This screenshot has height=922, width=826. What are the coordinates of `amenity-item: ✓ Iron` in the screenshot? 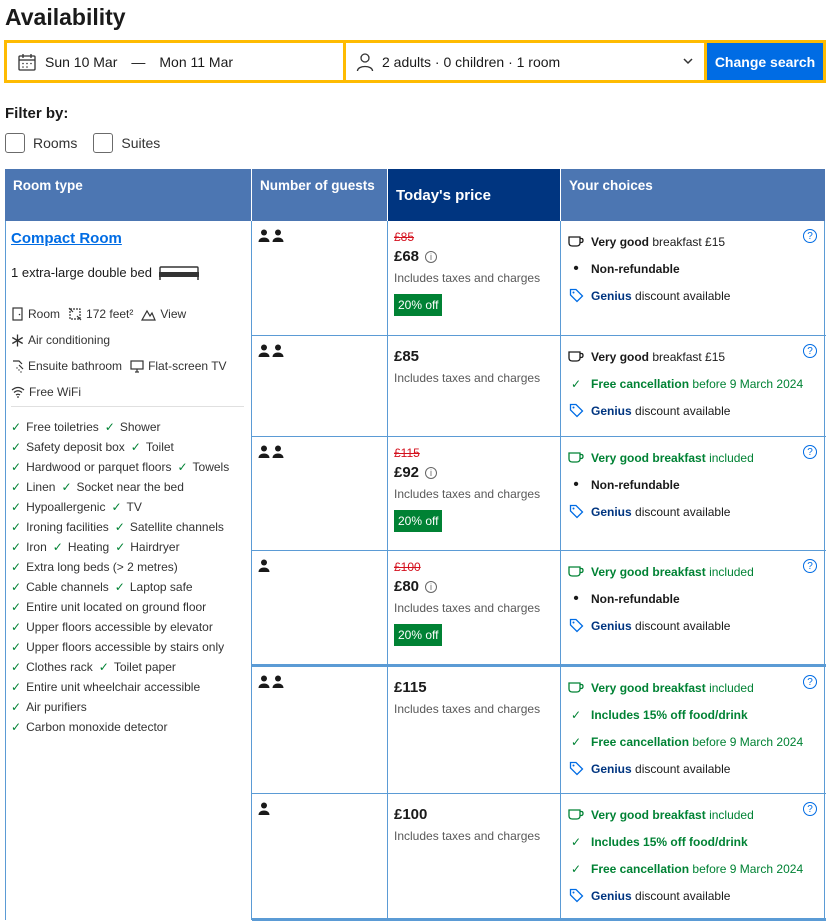 It's located at (29, 547).